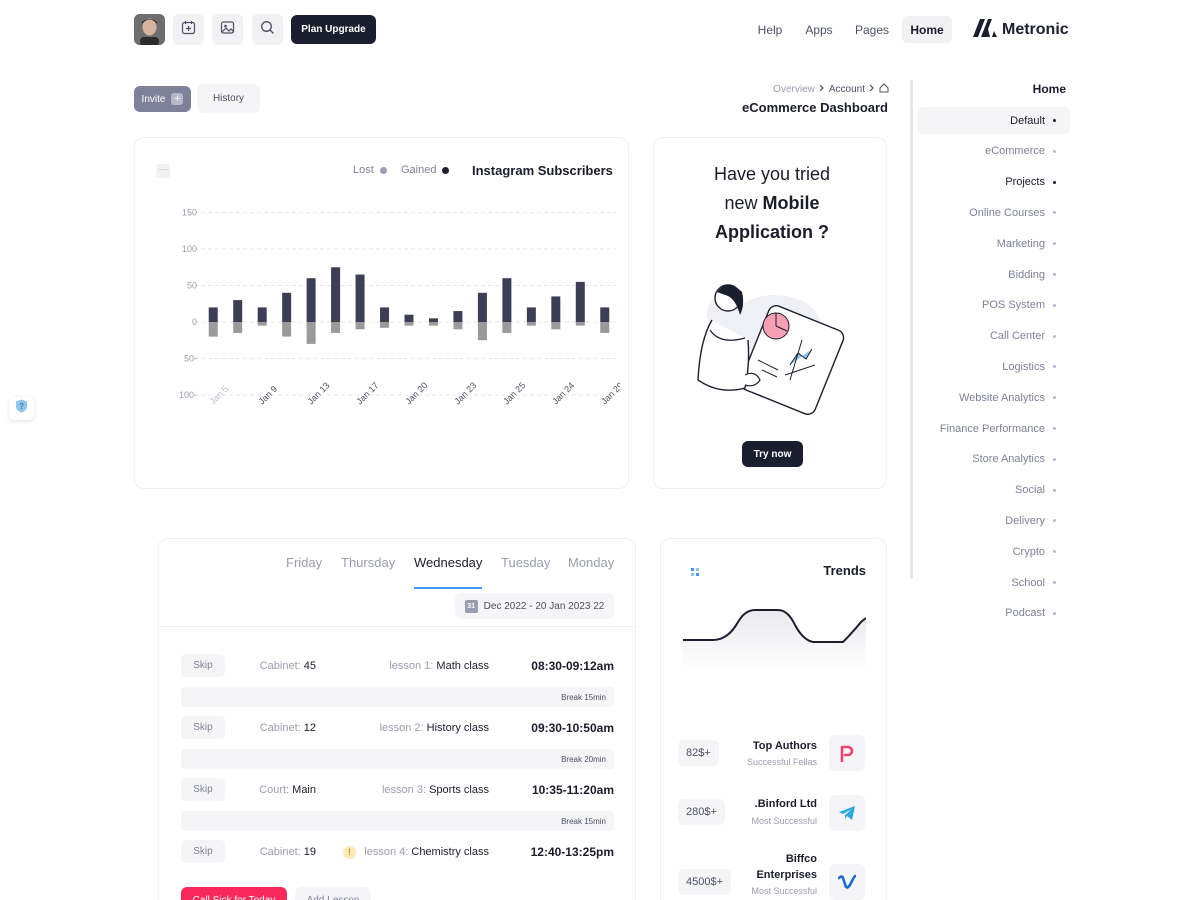 The width and height of the screenshot is (1200, 900). I want to click on menu-item-pos-system: POS System, so click(993, 305).